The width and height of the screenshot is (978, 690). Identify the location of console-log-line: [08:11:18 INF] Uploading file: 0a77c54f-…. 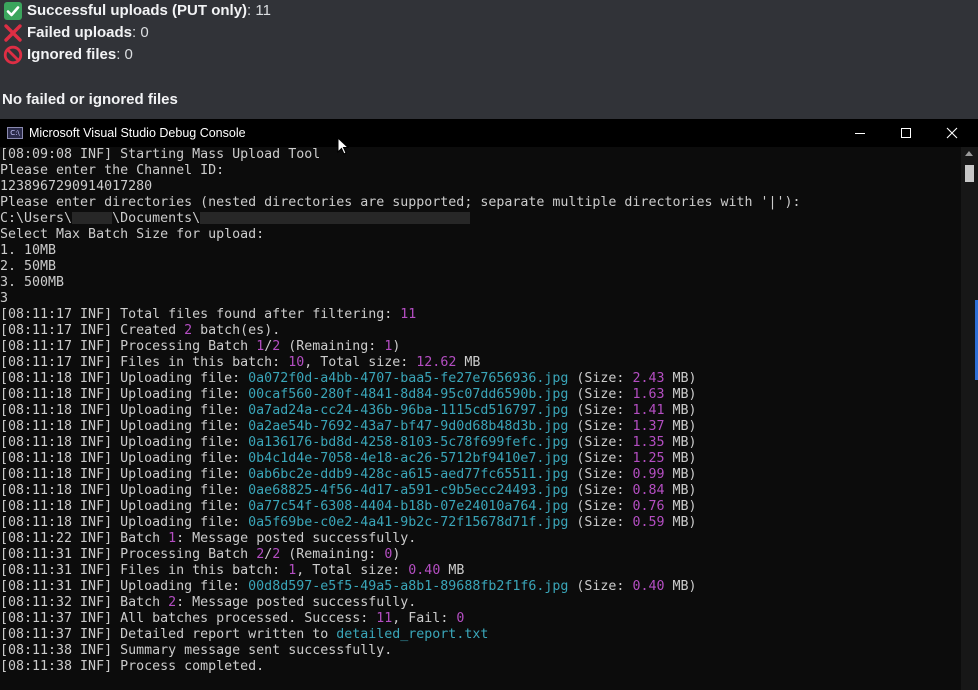
(477, 507).